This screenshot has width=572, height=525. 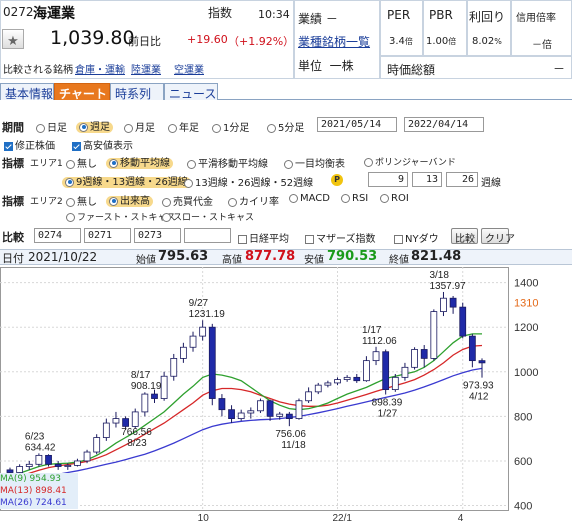 I want to click on y-tick-label: 1200, so click(x=526, y=328).